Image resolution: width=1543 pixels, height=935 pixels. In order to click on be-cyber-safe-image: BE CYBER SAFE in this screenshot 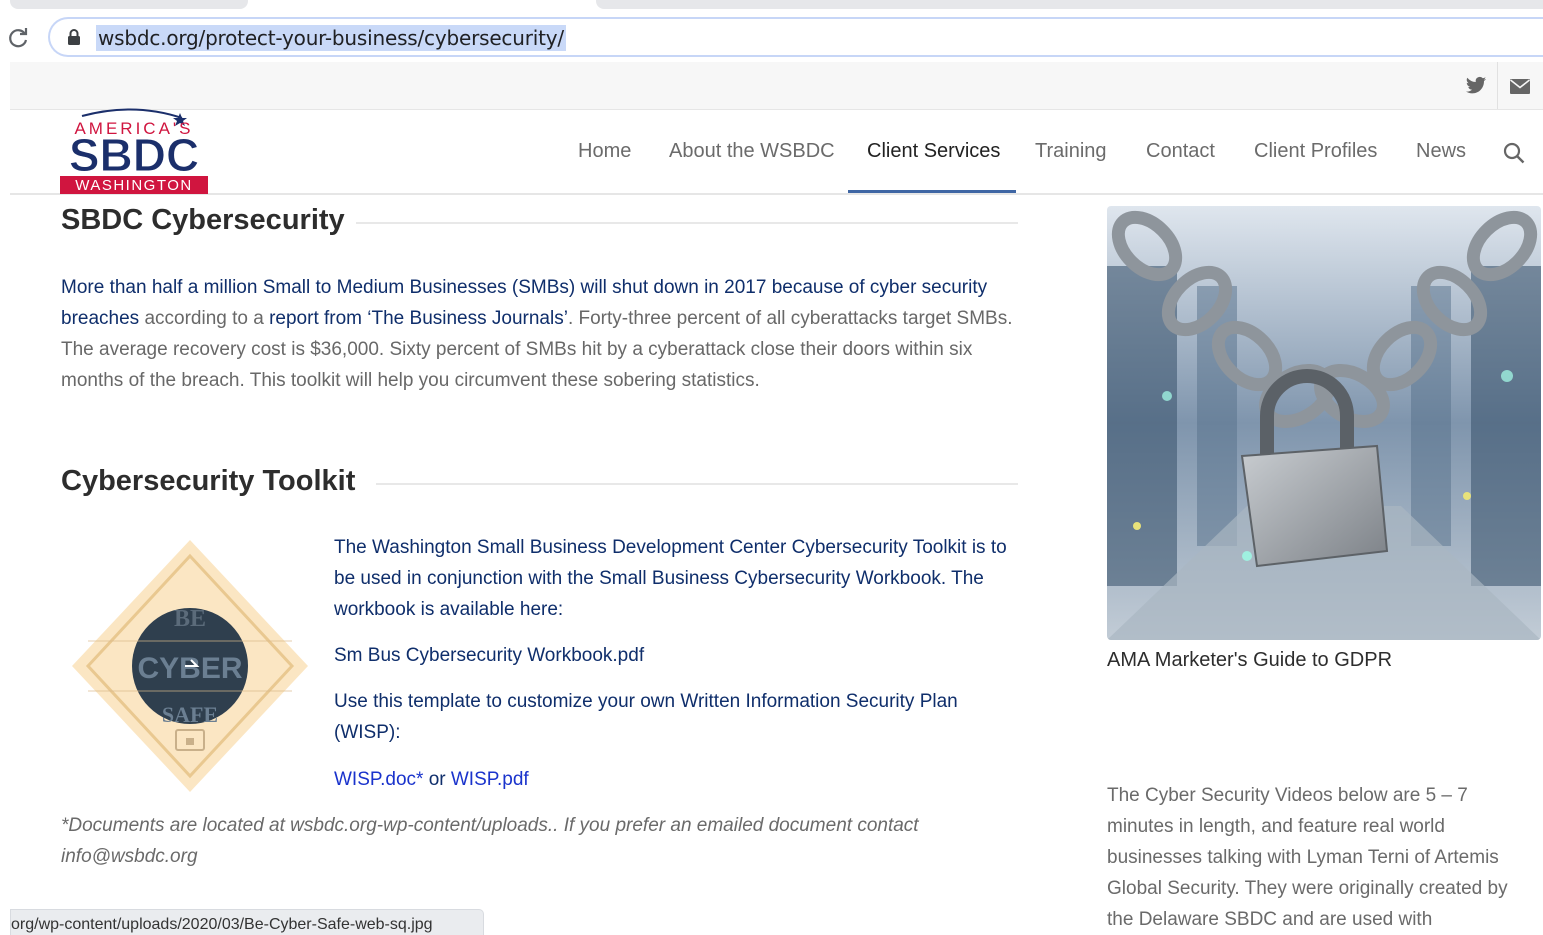, I will do `click(190, 666)`.